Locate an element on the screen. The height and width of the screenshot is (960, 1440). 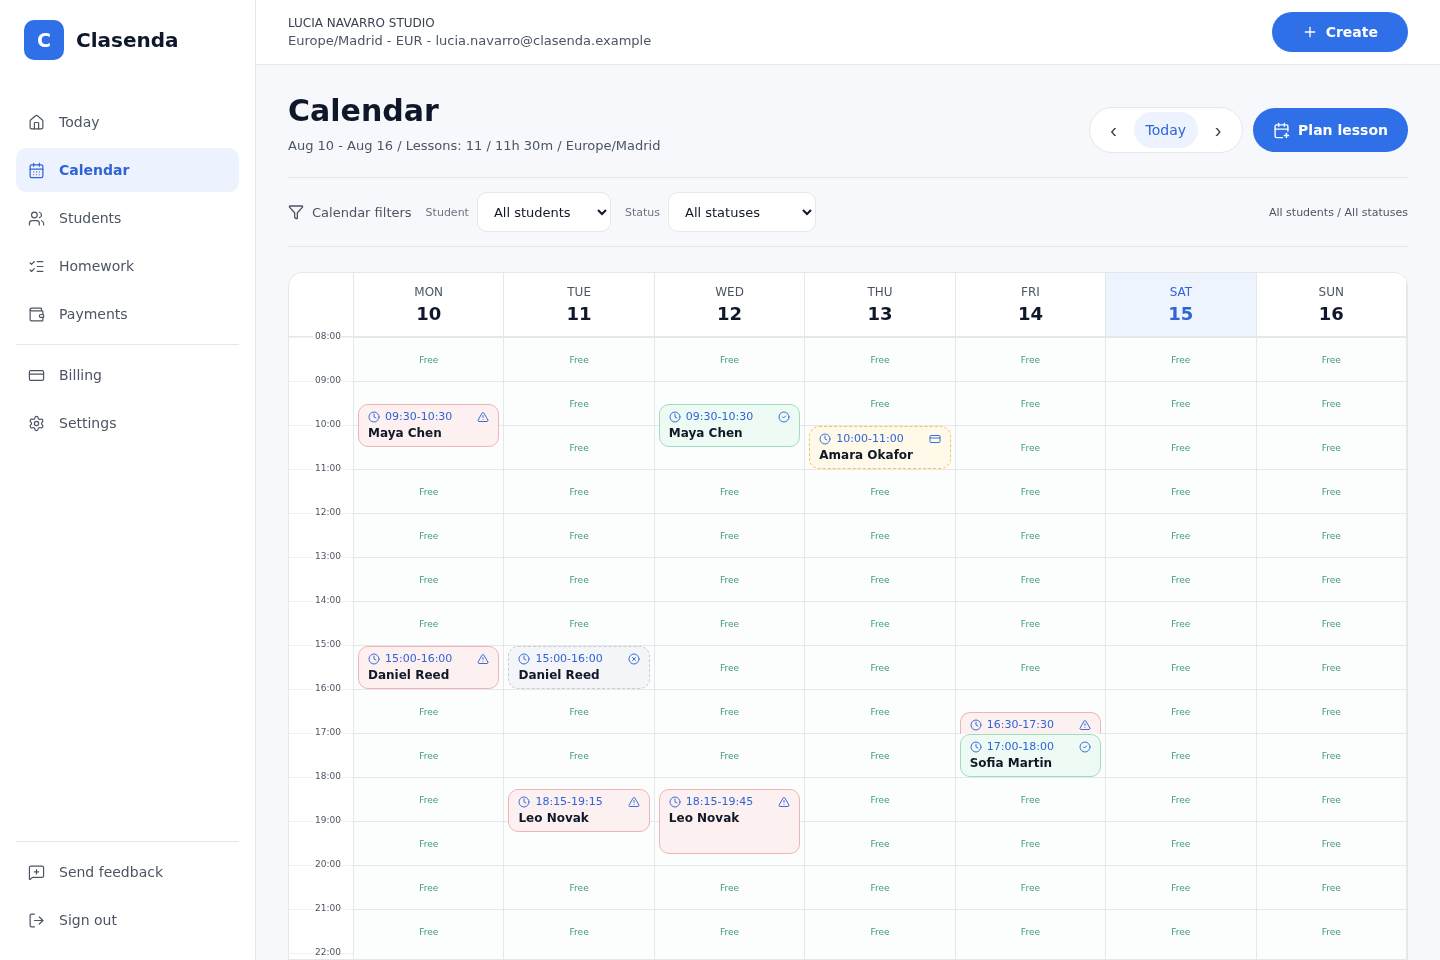
lesson-card: 18:15-19:15 Leo Novak is located at coordinates (579, 810).